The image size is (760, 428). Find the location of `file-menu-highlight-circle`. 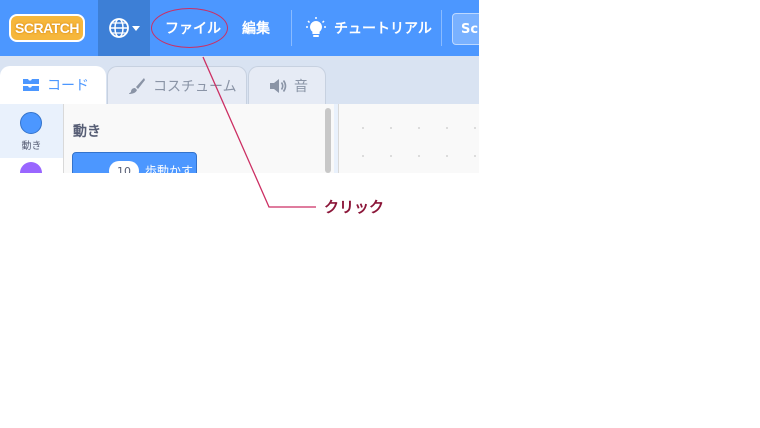

file-menu-highlight-circle is located at coordinates (189, 28).